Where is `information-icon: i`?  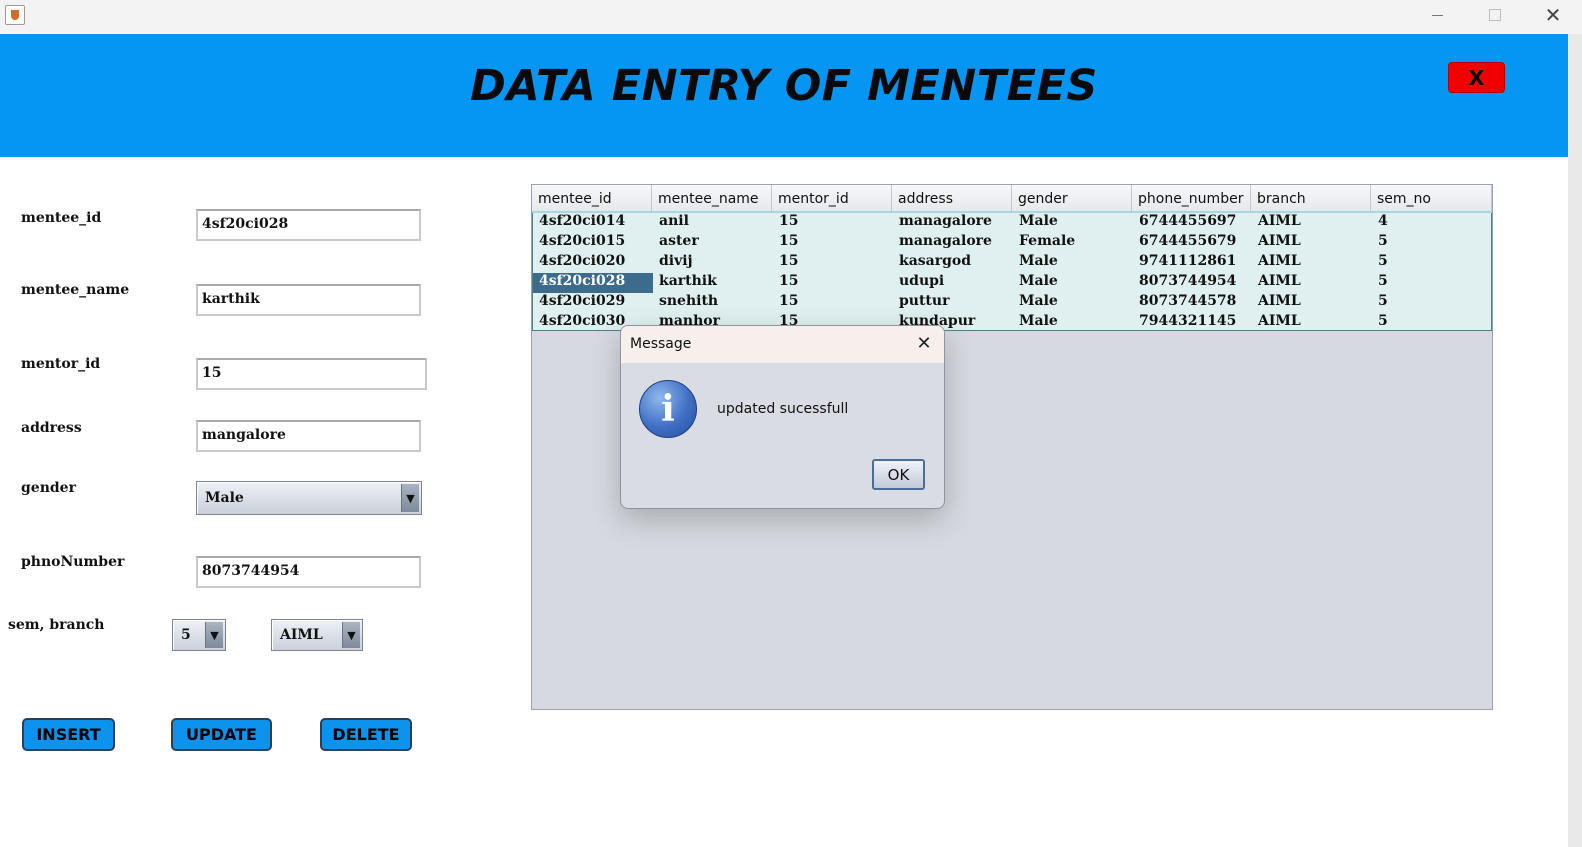 information-icon: i is located at coordinates (668, 409).